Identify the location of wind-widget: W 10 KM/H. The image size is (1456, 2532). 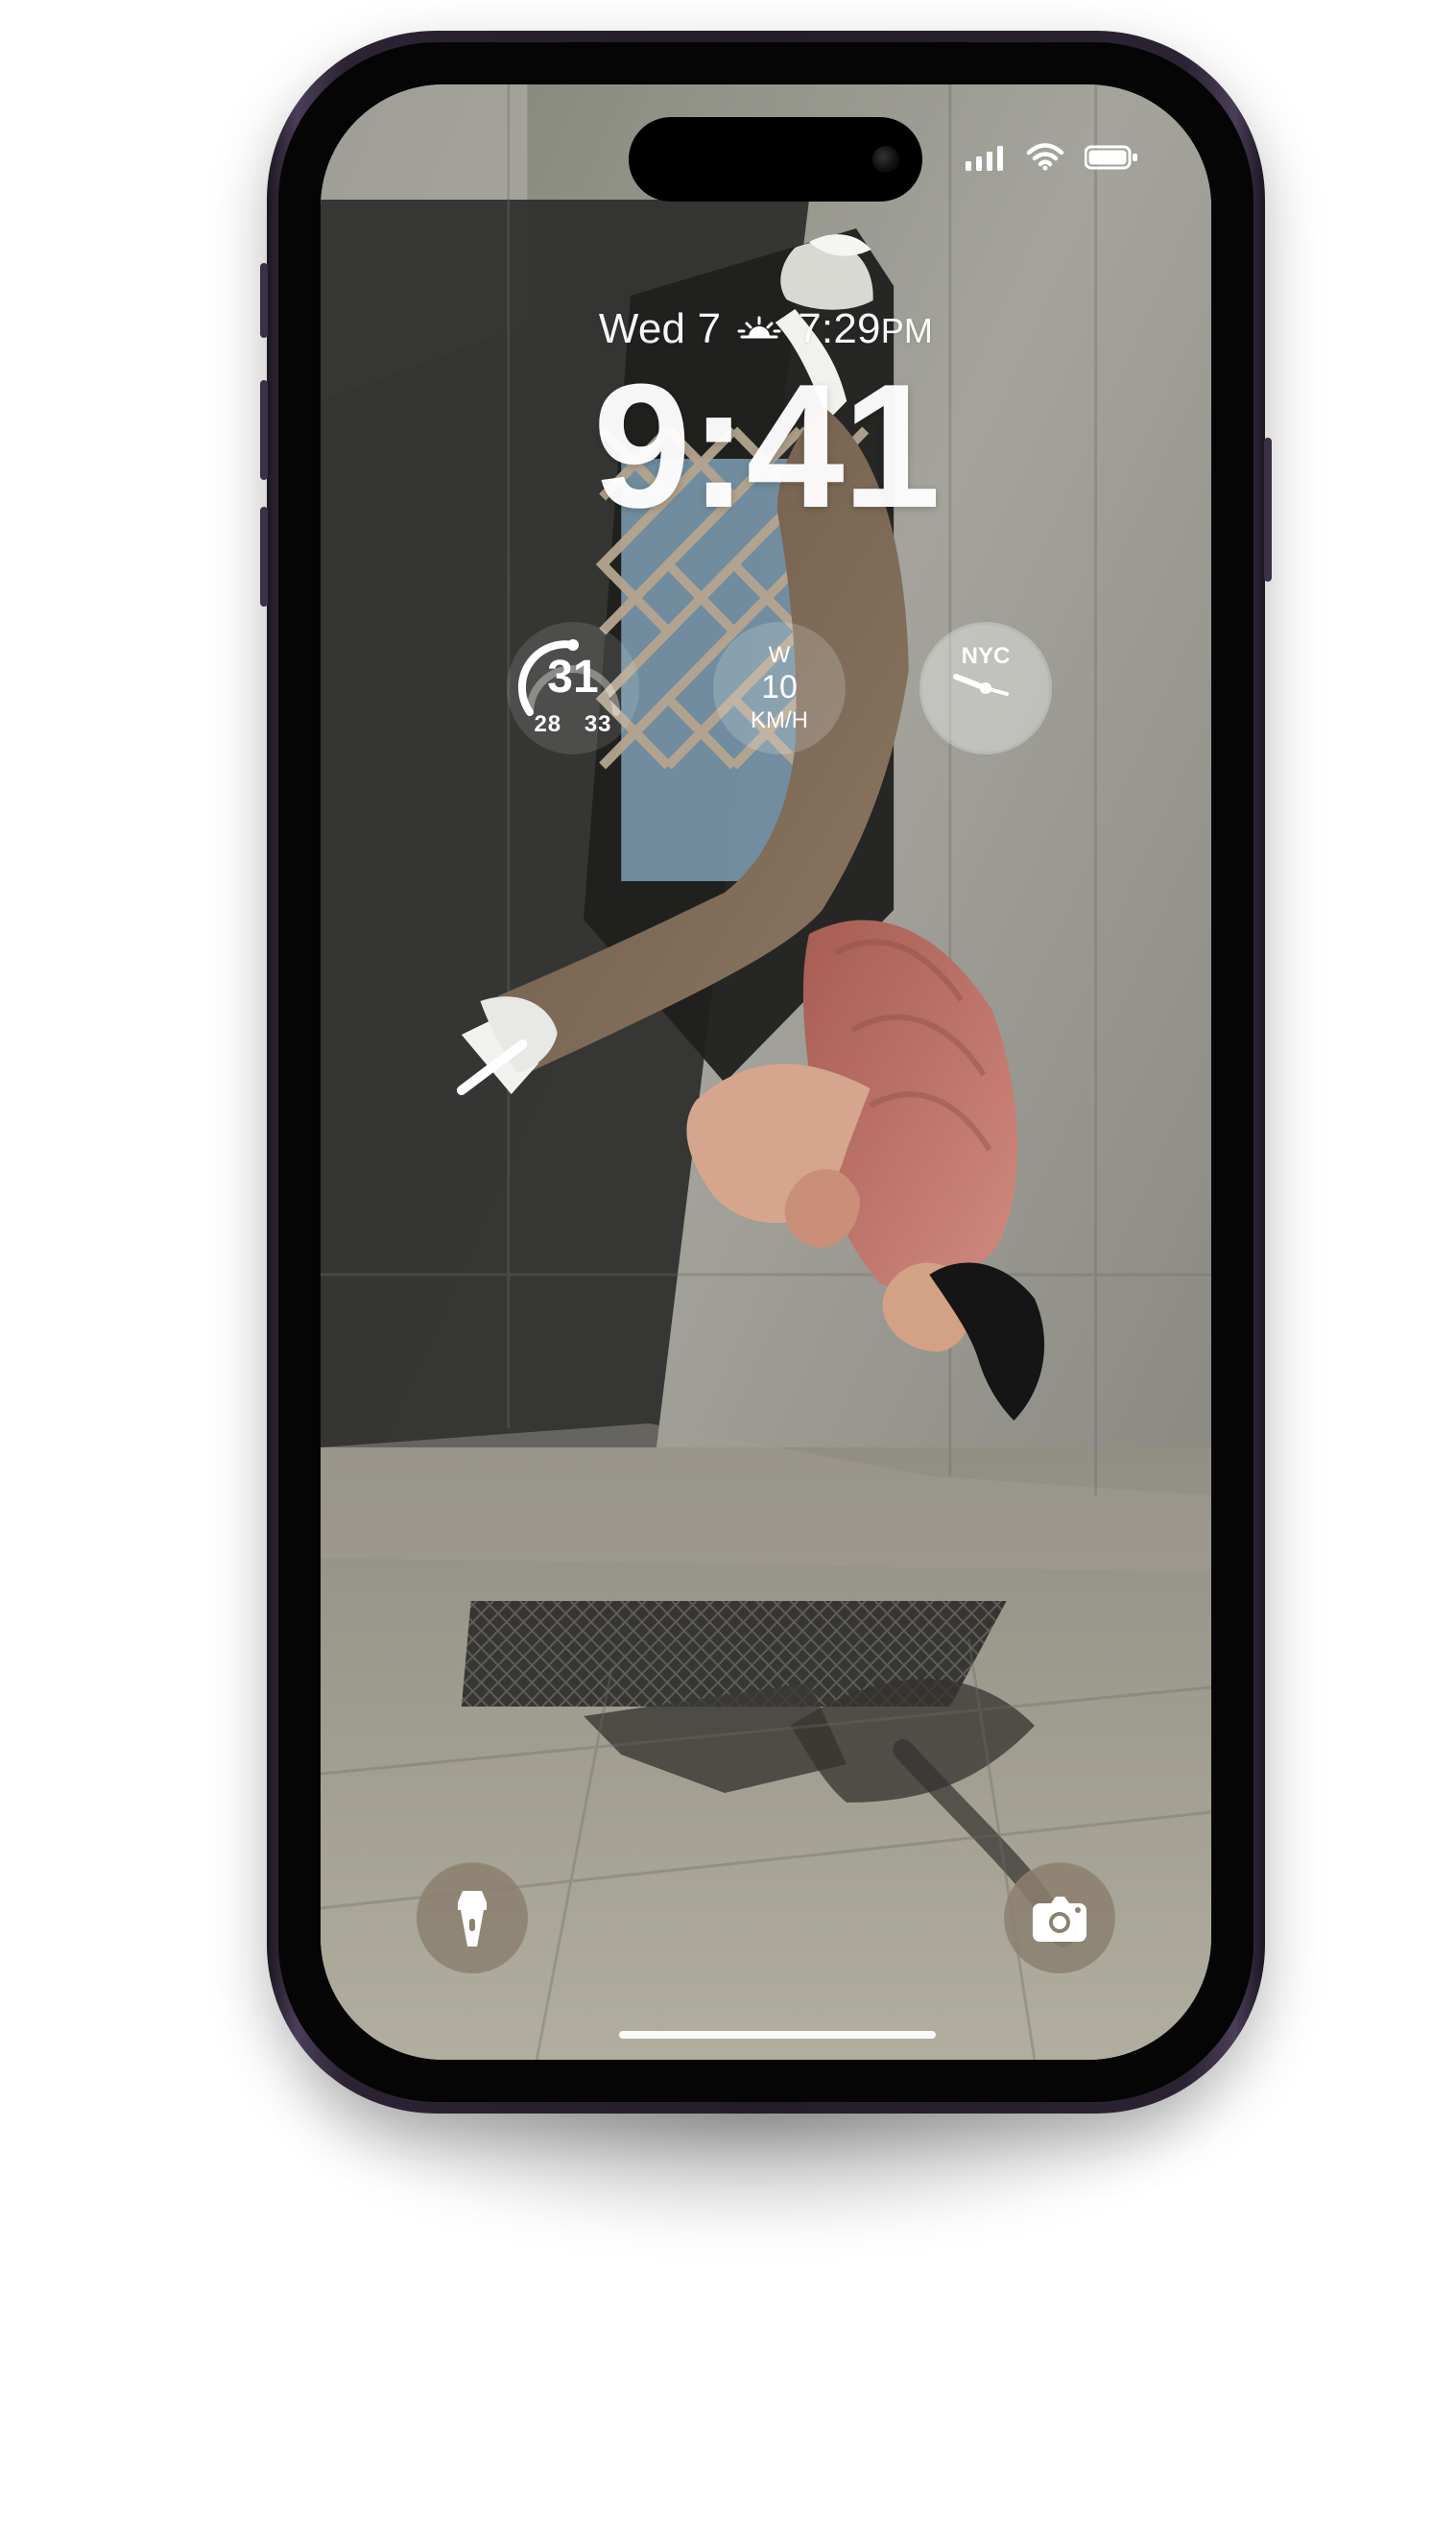
(780, 688).